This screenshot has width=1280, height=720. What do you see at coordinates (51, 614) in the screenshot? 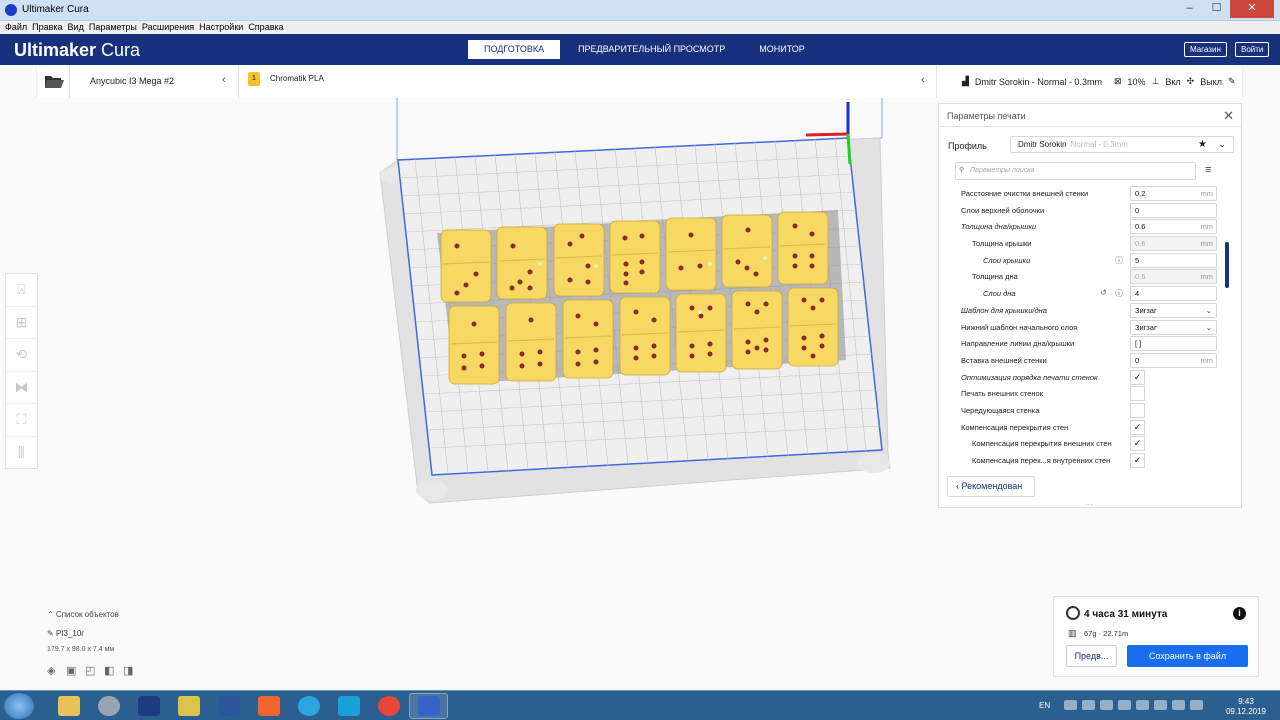
I see `chevron-up-icon: ⌃` at bounding box center [51, 614].